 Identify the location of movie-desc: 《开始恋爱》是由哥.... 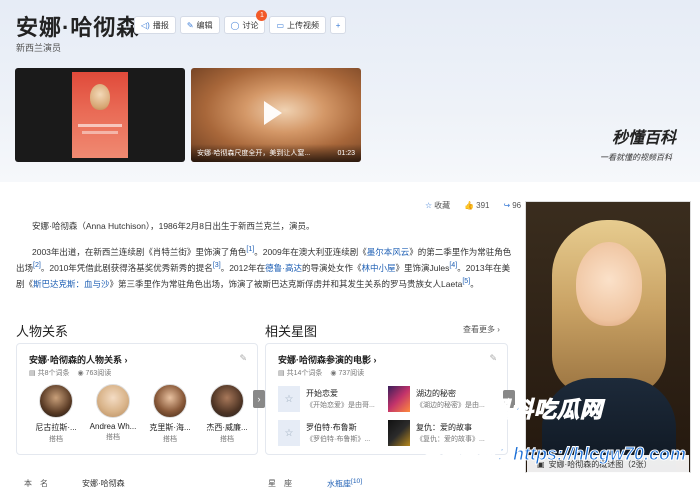
(340, 405).